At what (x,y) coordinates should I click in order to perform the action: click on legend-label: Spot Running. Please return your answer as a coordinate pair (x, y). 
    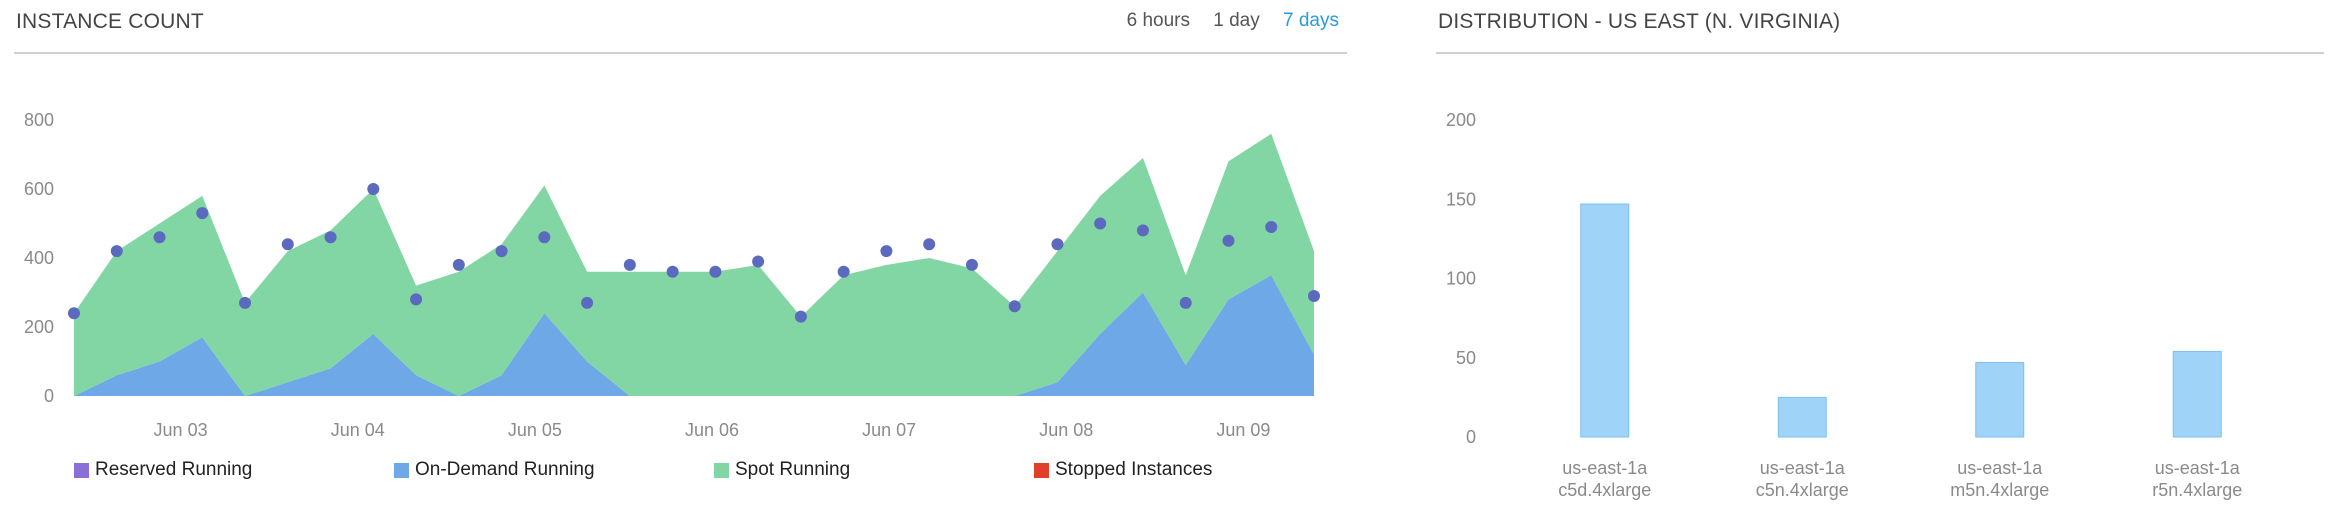
    Looking at the image, I should click on (793, 469).